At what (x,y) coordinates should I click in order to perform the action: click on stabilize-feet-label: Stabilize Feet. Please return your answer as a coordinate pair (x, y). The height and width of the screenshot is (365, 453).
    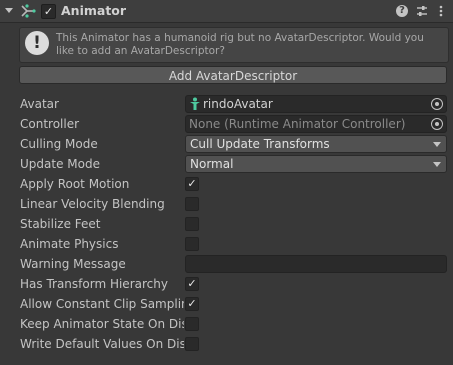
    Looking at the image, I should click on (60, 224).